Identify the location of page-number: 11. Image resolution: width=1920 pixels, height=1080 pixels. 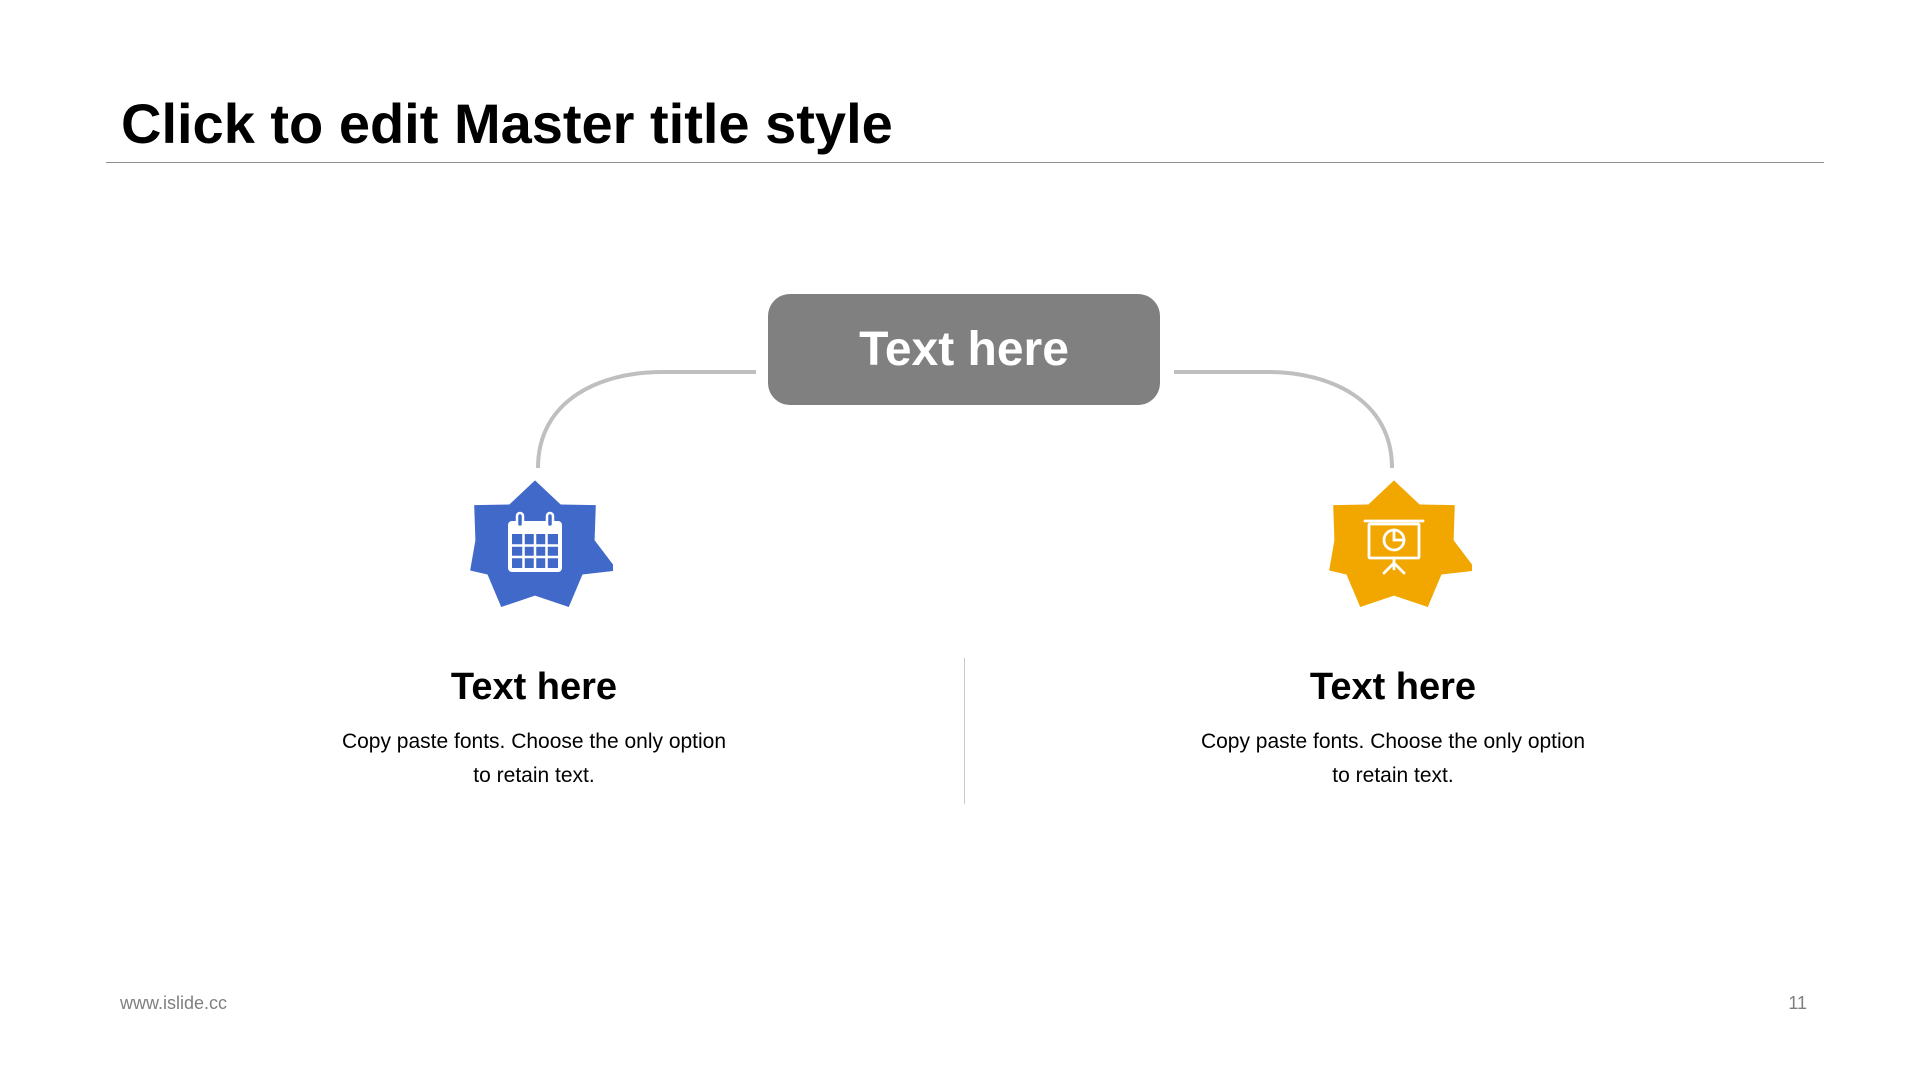
(1797, 1003).